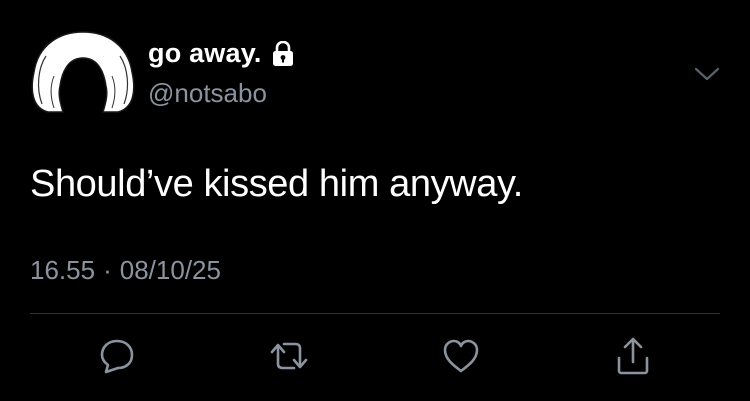  Describe the element at coordinates (375, 313) in the screenshot. I see `divider` at that location.